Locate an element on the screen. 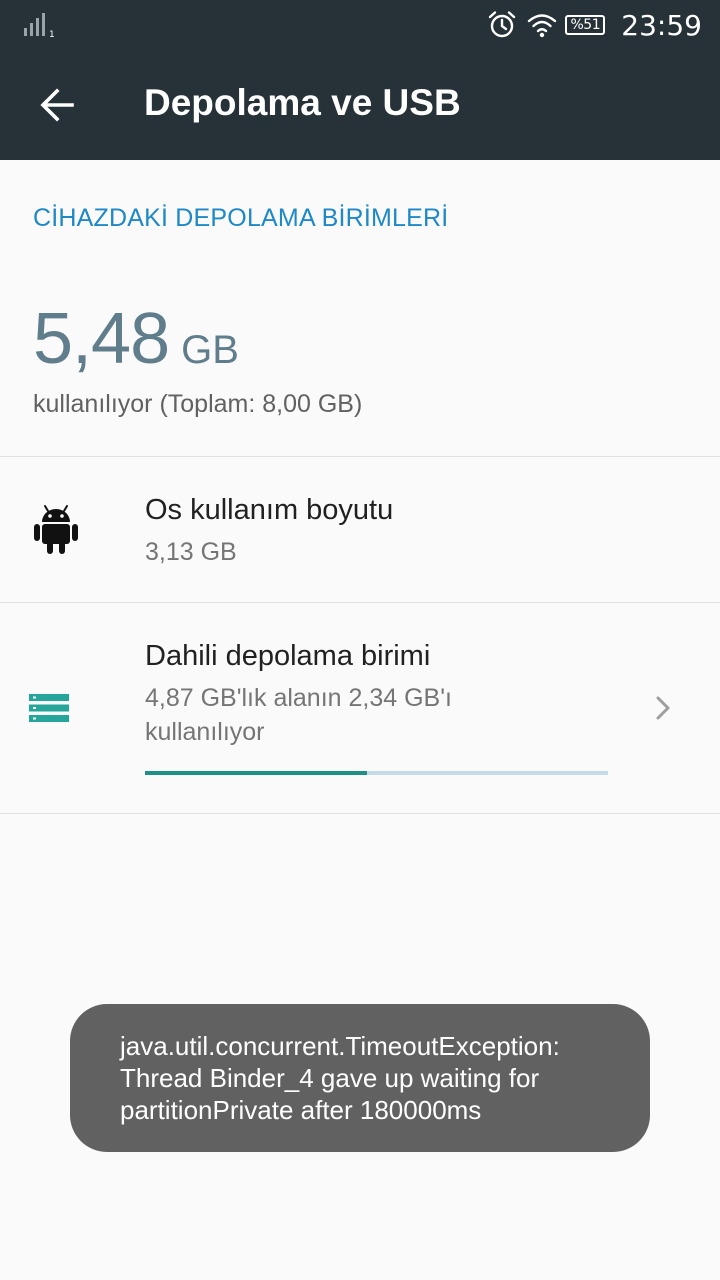  used-value: 5,48 is located at coordinates (101, 339).